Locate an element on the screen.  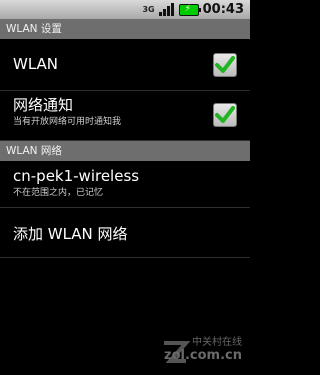
network-notify-row: 网络通知 当有开放网络可用时通知我 is located at coordinates (125, 116).